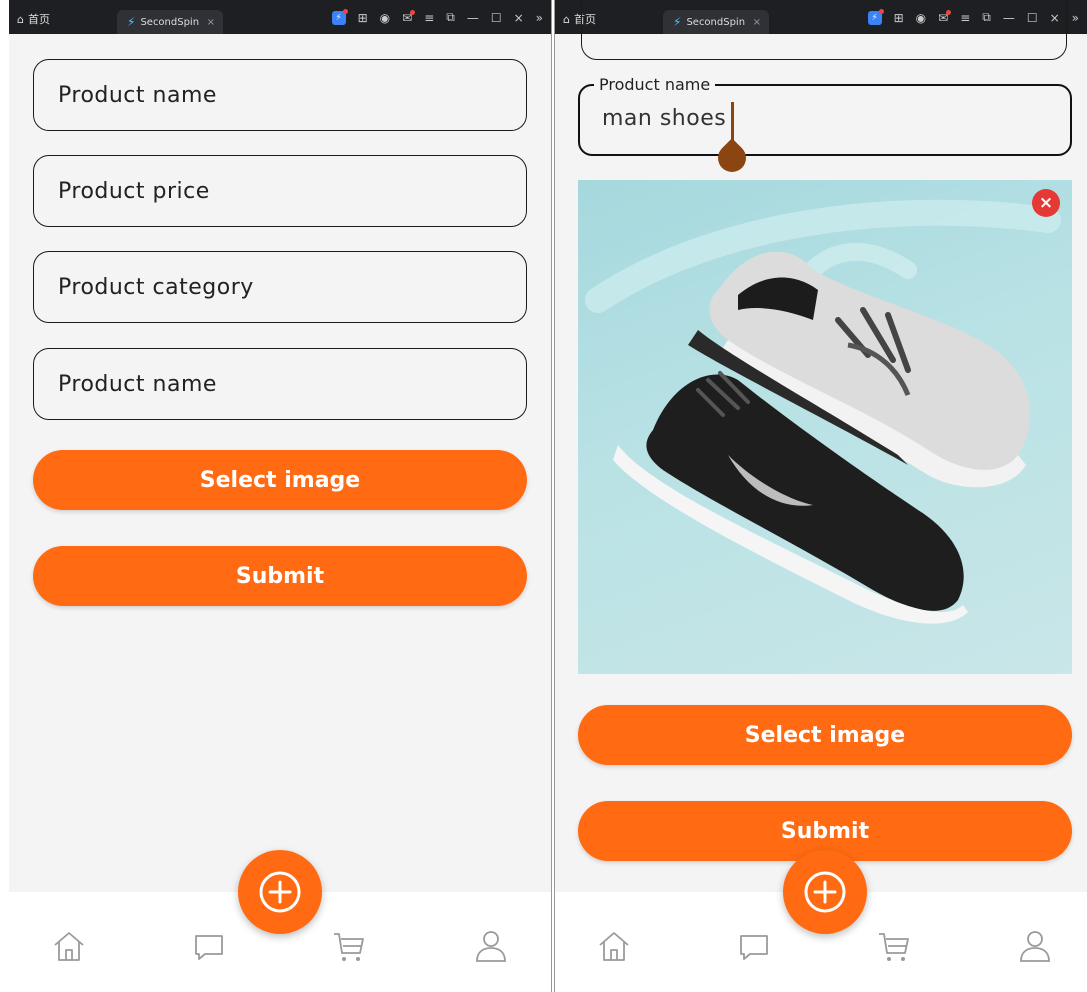 The width and height of the screenshot is (1087, 992). What do you see at coordinates (519, 18) in the screenshot?
I see `close-icon: ×` at bounding box center [519, 18].